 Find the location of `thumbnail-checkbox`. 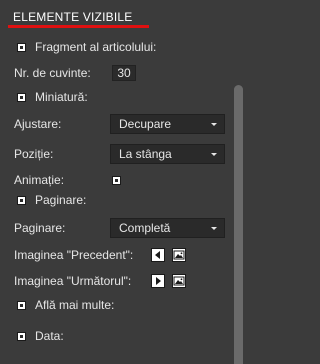

thumbnail-checkbox is located at coordinates (21, 97).